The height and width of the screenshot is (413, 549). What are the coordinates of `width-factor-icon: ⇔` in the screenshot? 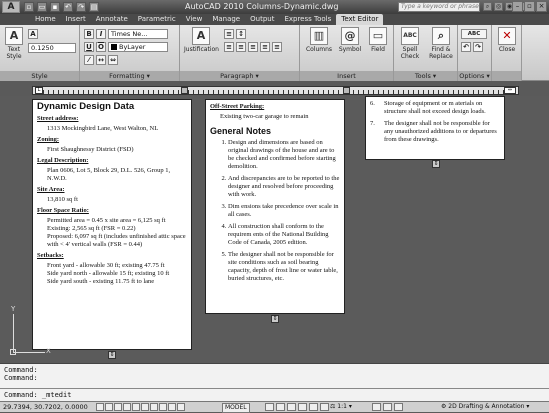 It's located at (113, 60).